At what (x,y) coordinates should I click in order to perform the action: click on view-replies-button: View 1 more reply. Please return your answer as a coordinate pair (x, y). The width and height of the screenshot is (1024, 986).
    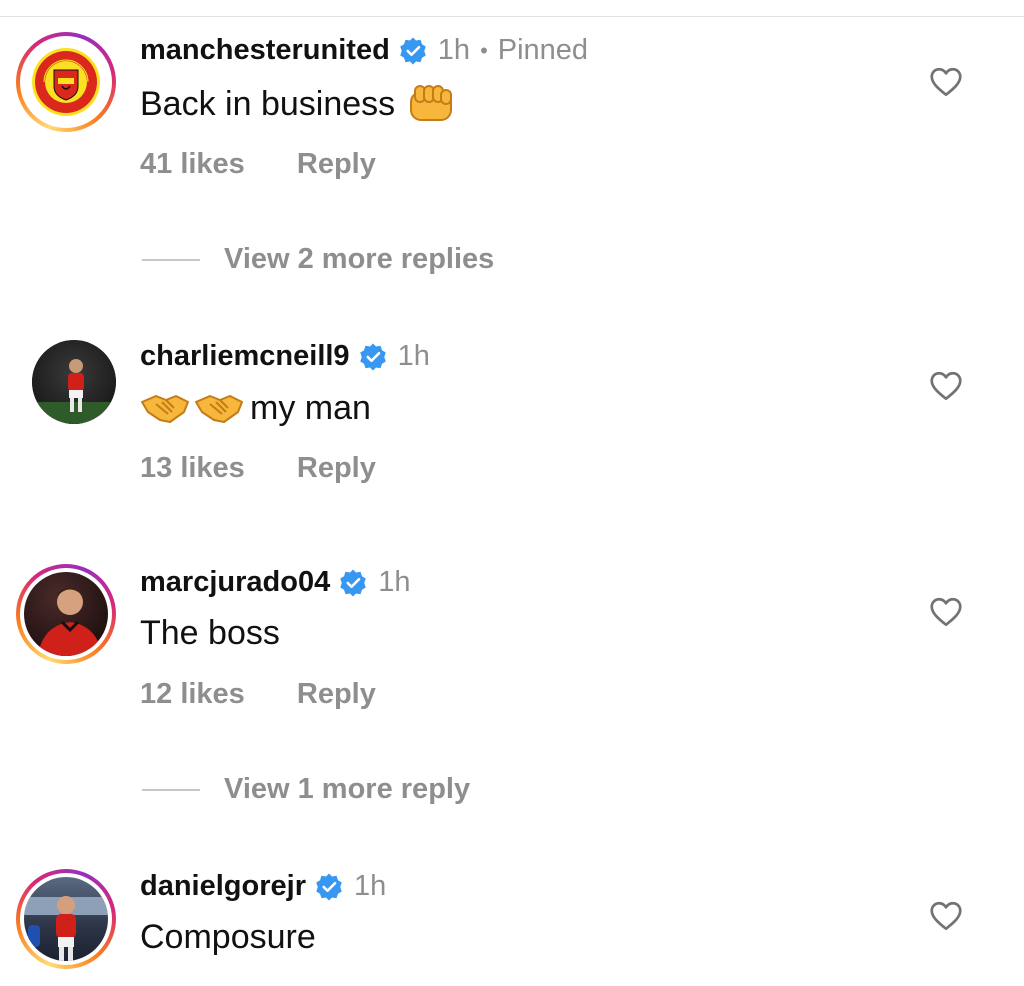
    Looking at the image, I should click on (306, 789).